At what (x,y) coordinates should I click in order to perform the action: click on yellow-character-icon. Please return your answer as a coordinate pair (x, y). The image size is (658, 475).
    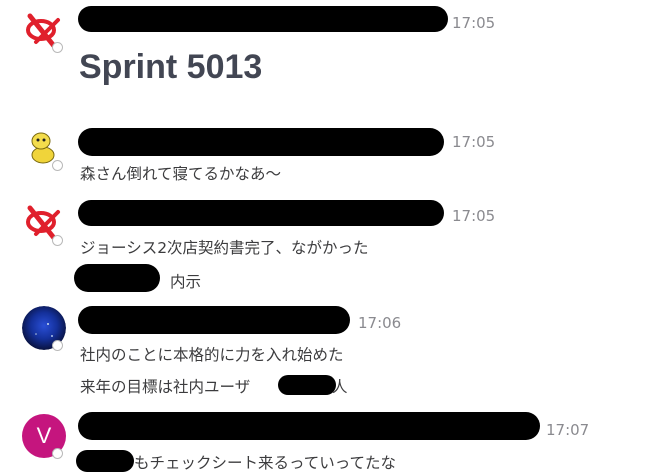
    Looking at the image, I should click on (43, 146).